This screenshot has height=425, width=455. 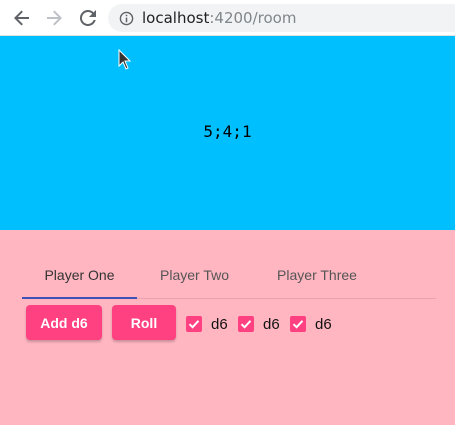 I want to click on mouse-cursor-icon, so click(x=125, y=59).